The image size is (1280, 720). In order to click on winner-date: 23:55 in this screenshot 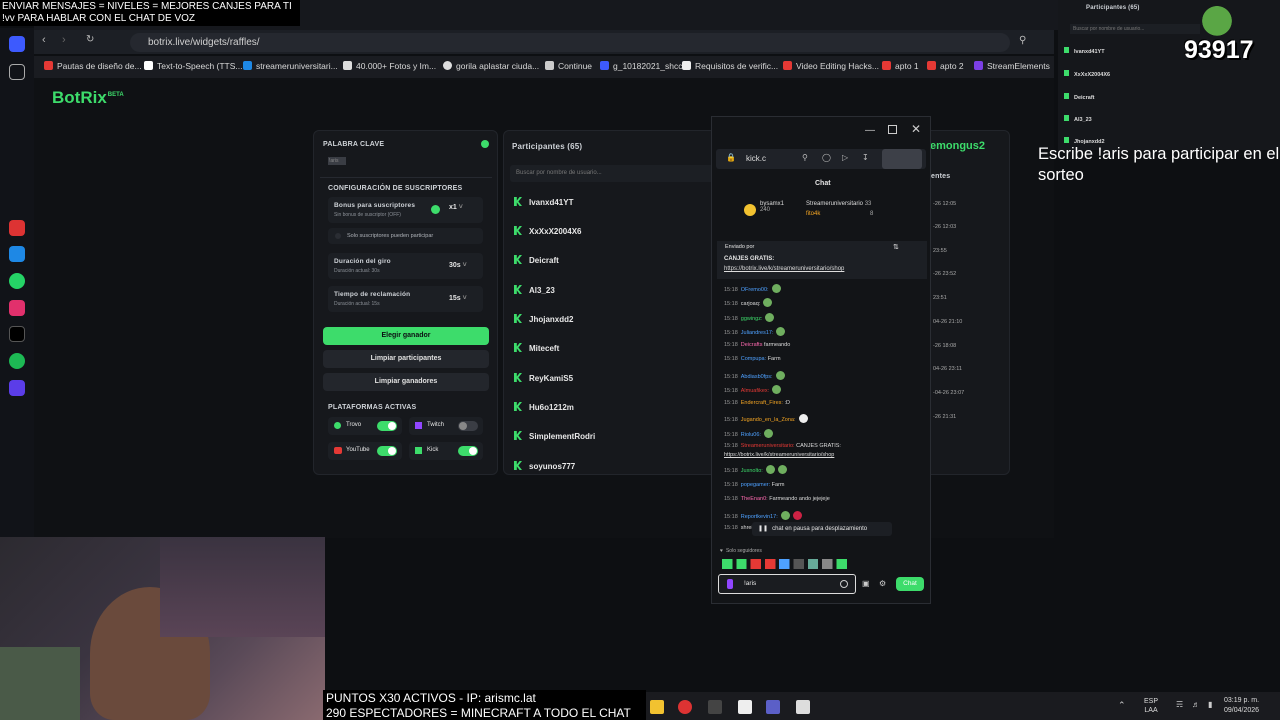, I will do `click(940, 251)`.